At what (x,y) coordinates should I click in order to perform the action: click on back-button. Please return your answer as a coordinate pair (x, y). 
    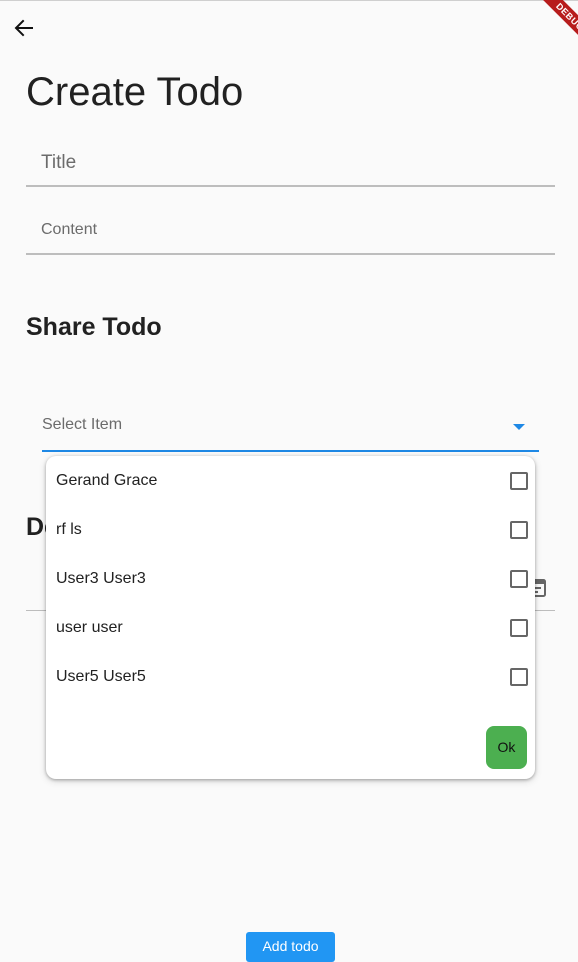
    Looking at the image, I should click on (24, 28).